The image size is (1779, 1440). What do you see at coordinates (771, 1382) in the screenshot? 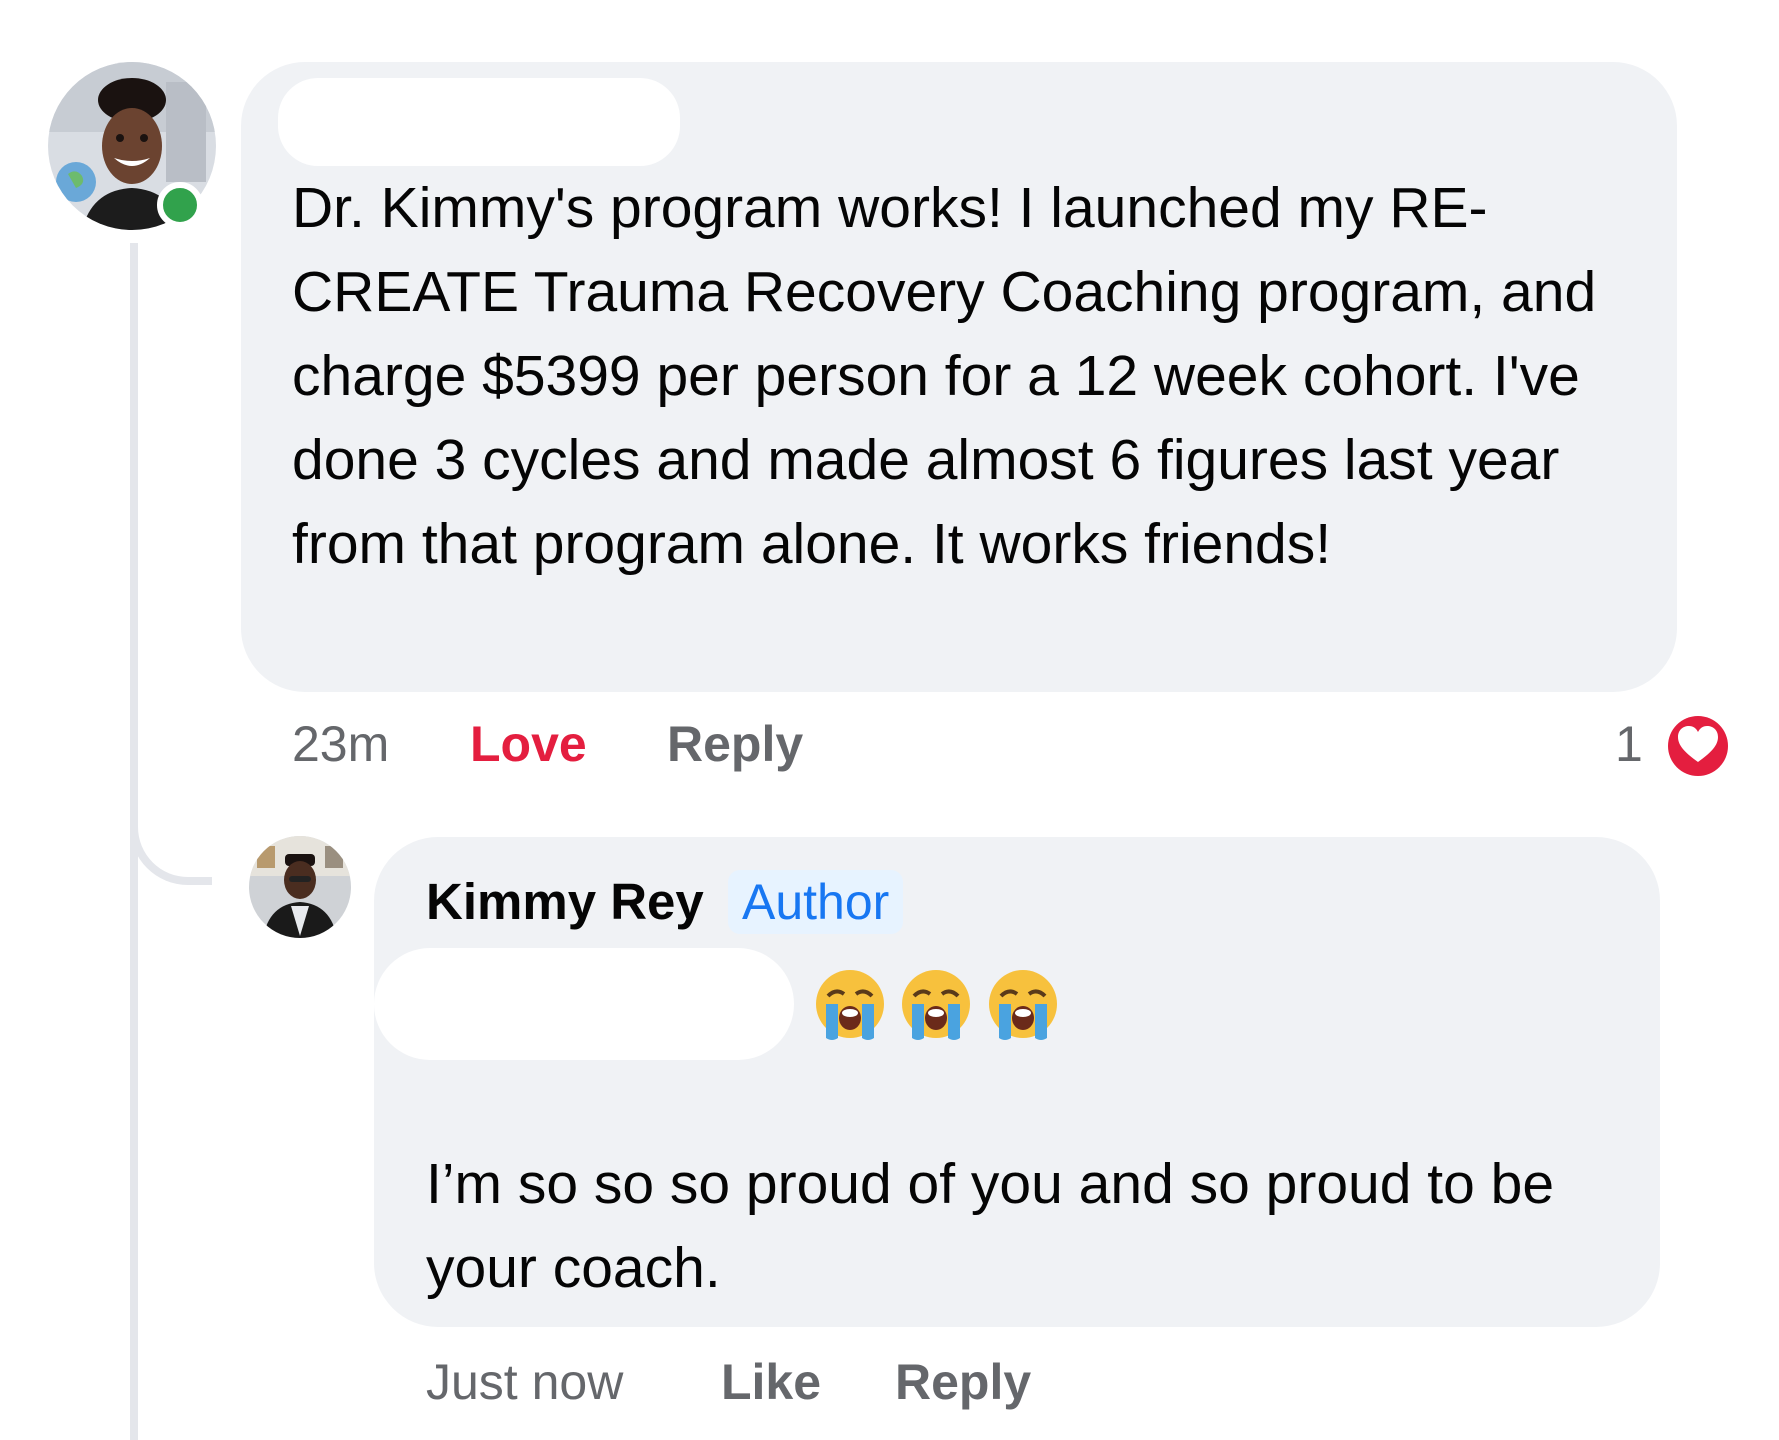
I see `like-button: Like` at bounding box center [771, 1382].